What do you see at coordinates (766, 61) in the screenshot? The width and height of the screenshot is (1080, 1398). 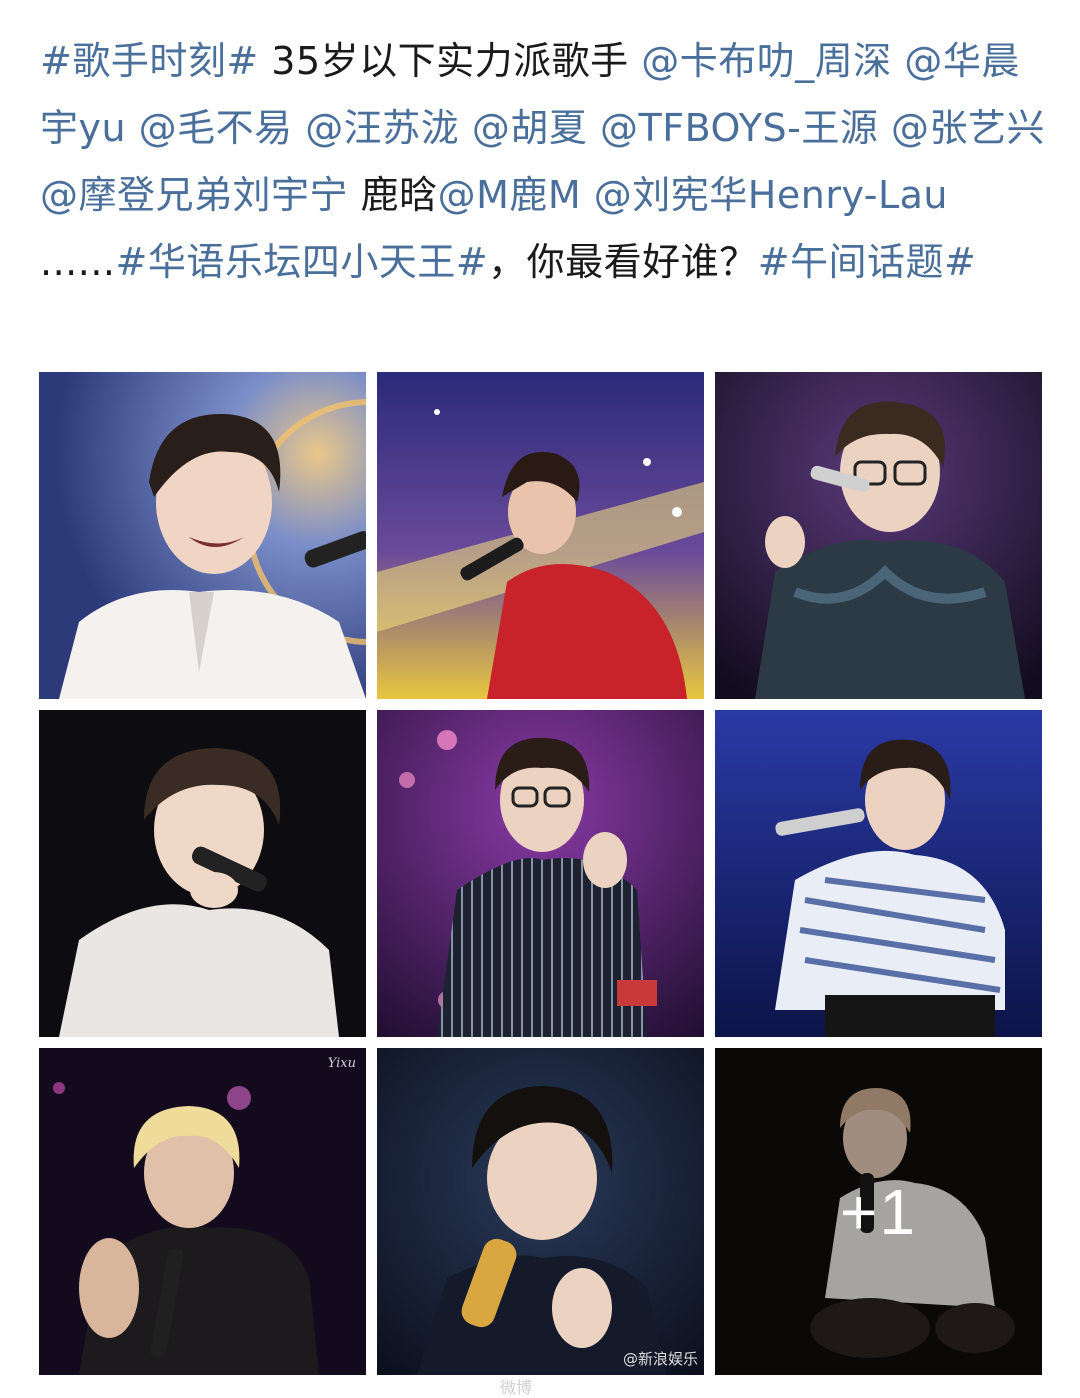 I see `mention-link: @卡布叻_周深` at bounding box center [766, 61].